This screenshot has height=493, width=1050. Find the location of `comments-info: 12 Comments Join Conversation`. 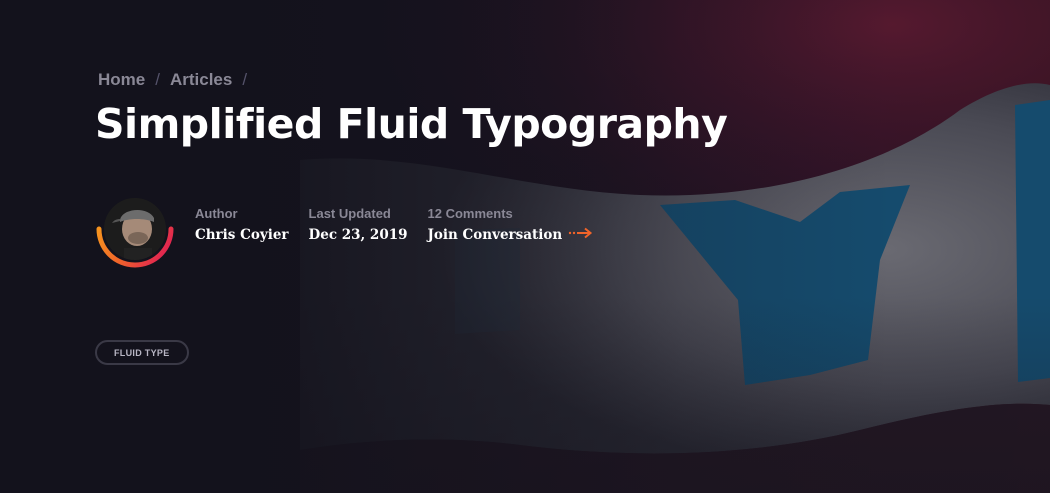

comments-info: 12 Comments Join Conversation is located at coordinates (511, 219).